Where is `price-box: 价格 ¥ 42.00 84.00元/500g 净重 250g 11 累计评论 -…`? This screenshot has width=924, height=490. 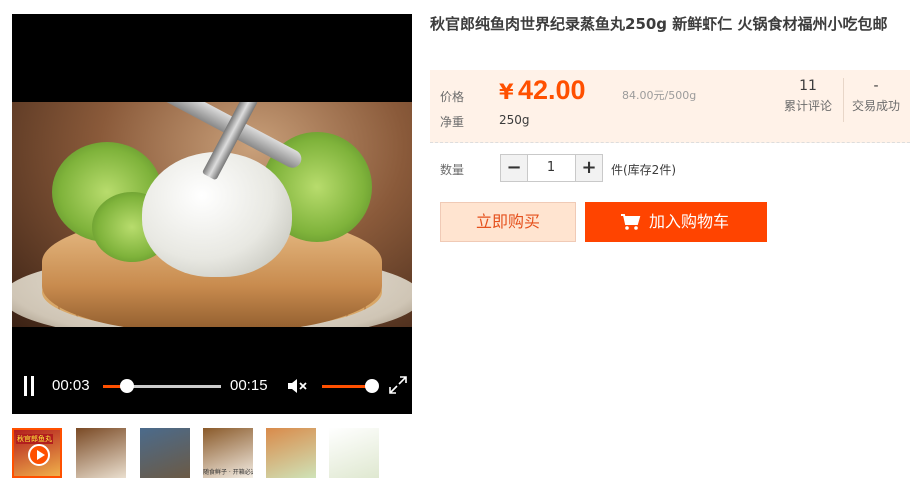
price-box: 价格 ¥ 42.00 84.00元/500g 净重 250g 11 累计评论 -… is located at coordinates (670, 106).